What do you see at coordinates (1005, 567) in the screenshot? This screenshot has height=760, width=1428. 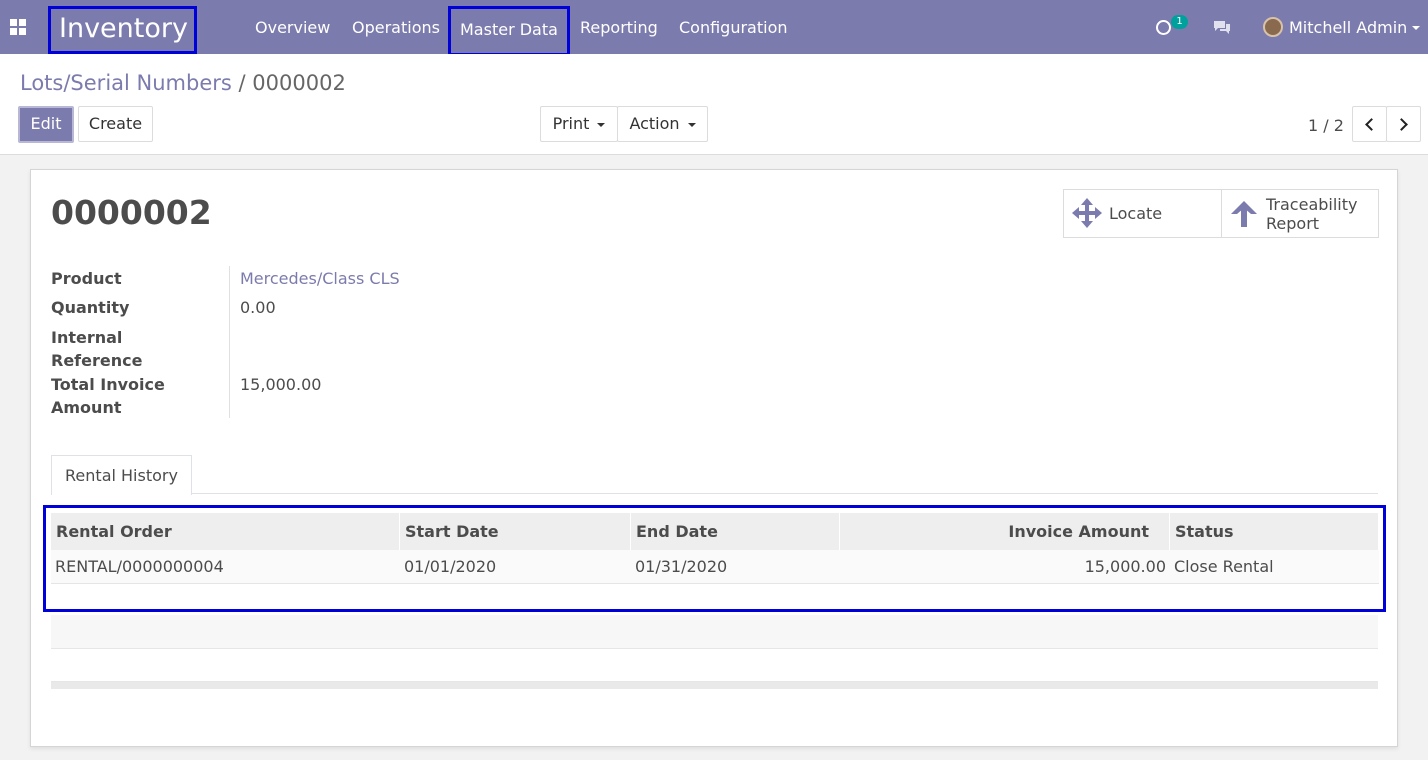 I see `cell-invoice-amount: 15,000.00` at bounding box center [1005, 567].